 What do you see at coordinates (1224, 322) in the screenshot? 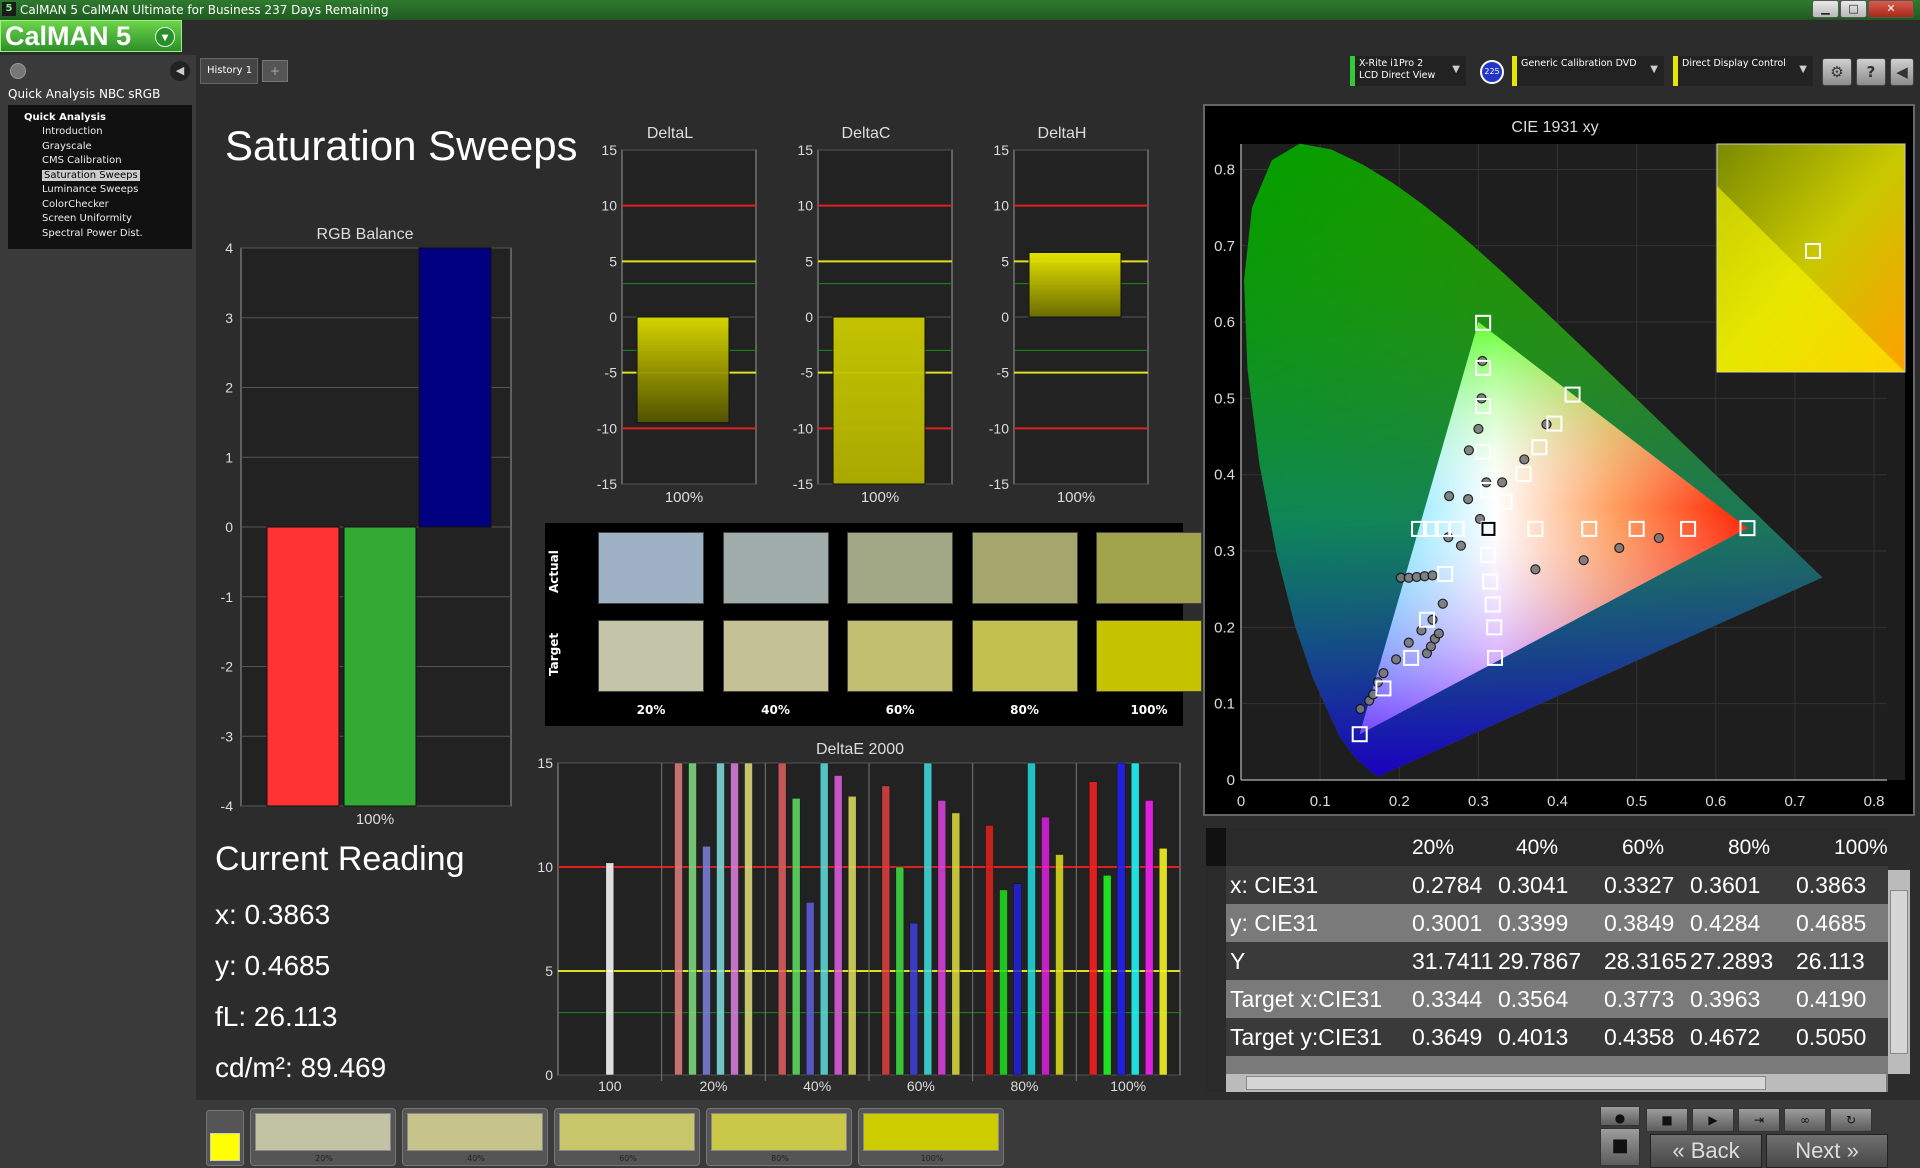
I see `axis-tick-label: 0.6` at bounding box center [1224, 322].